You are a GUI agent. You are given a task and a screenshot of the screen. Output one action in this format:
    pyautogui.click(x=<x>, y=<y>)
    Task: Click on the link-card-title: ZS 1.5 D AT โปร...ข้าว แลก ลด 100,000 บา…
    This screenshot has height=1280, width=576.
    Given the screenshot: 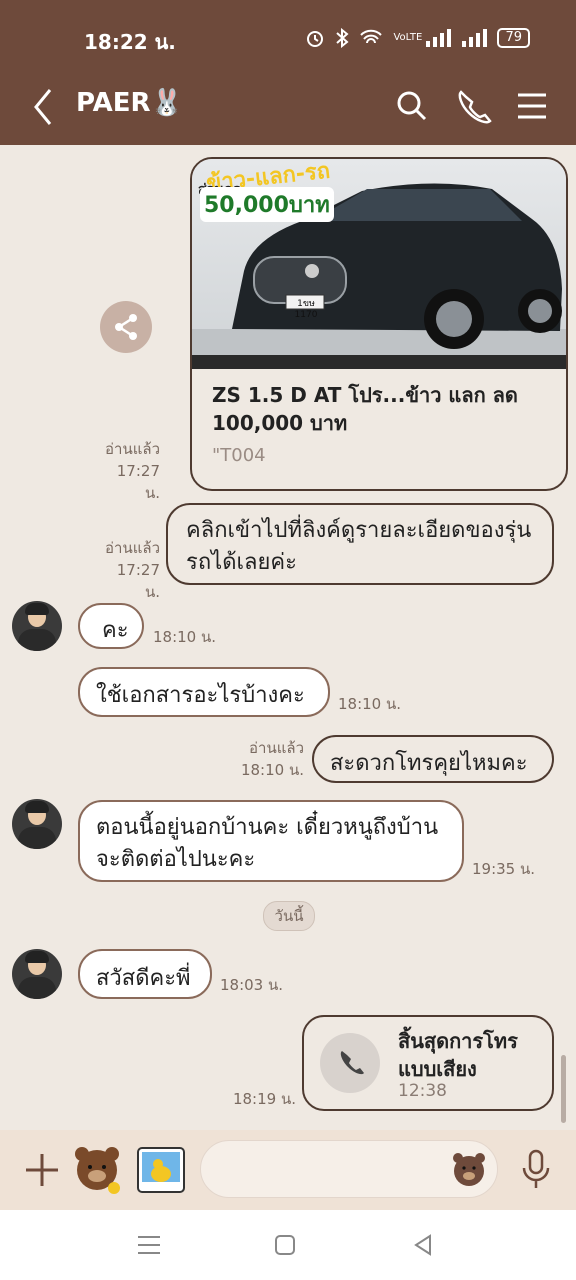 What is the action you would take?
    pyautogui.click(x=365, y=409)
    